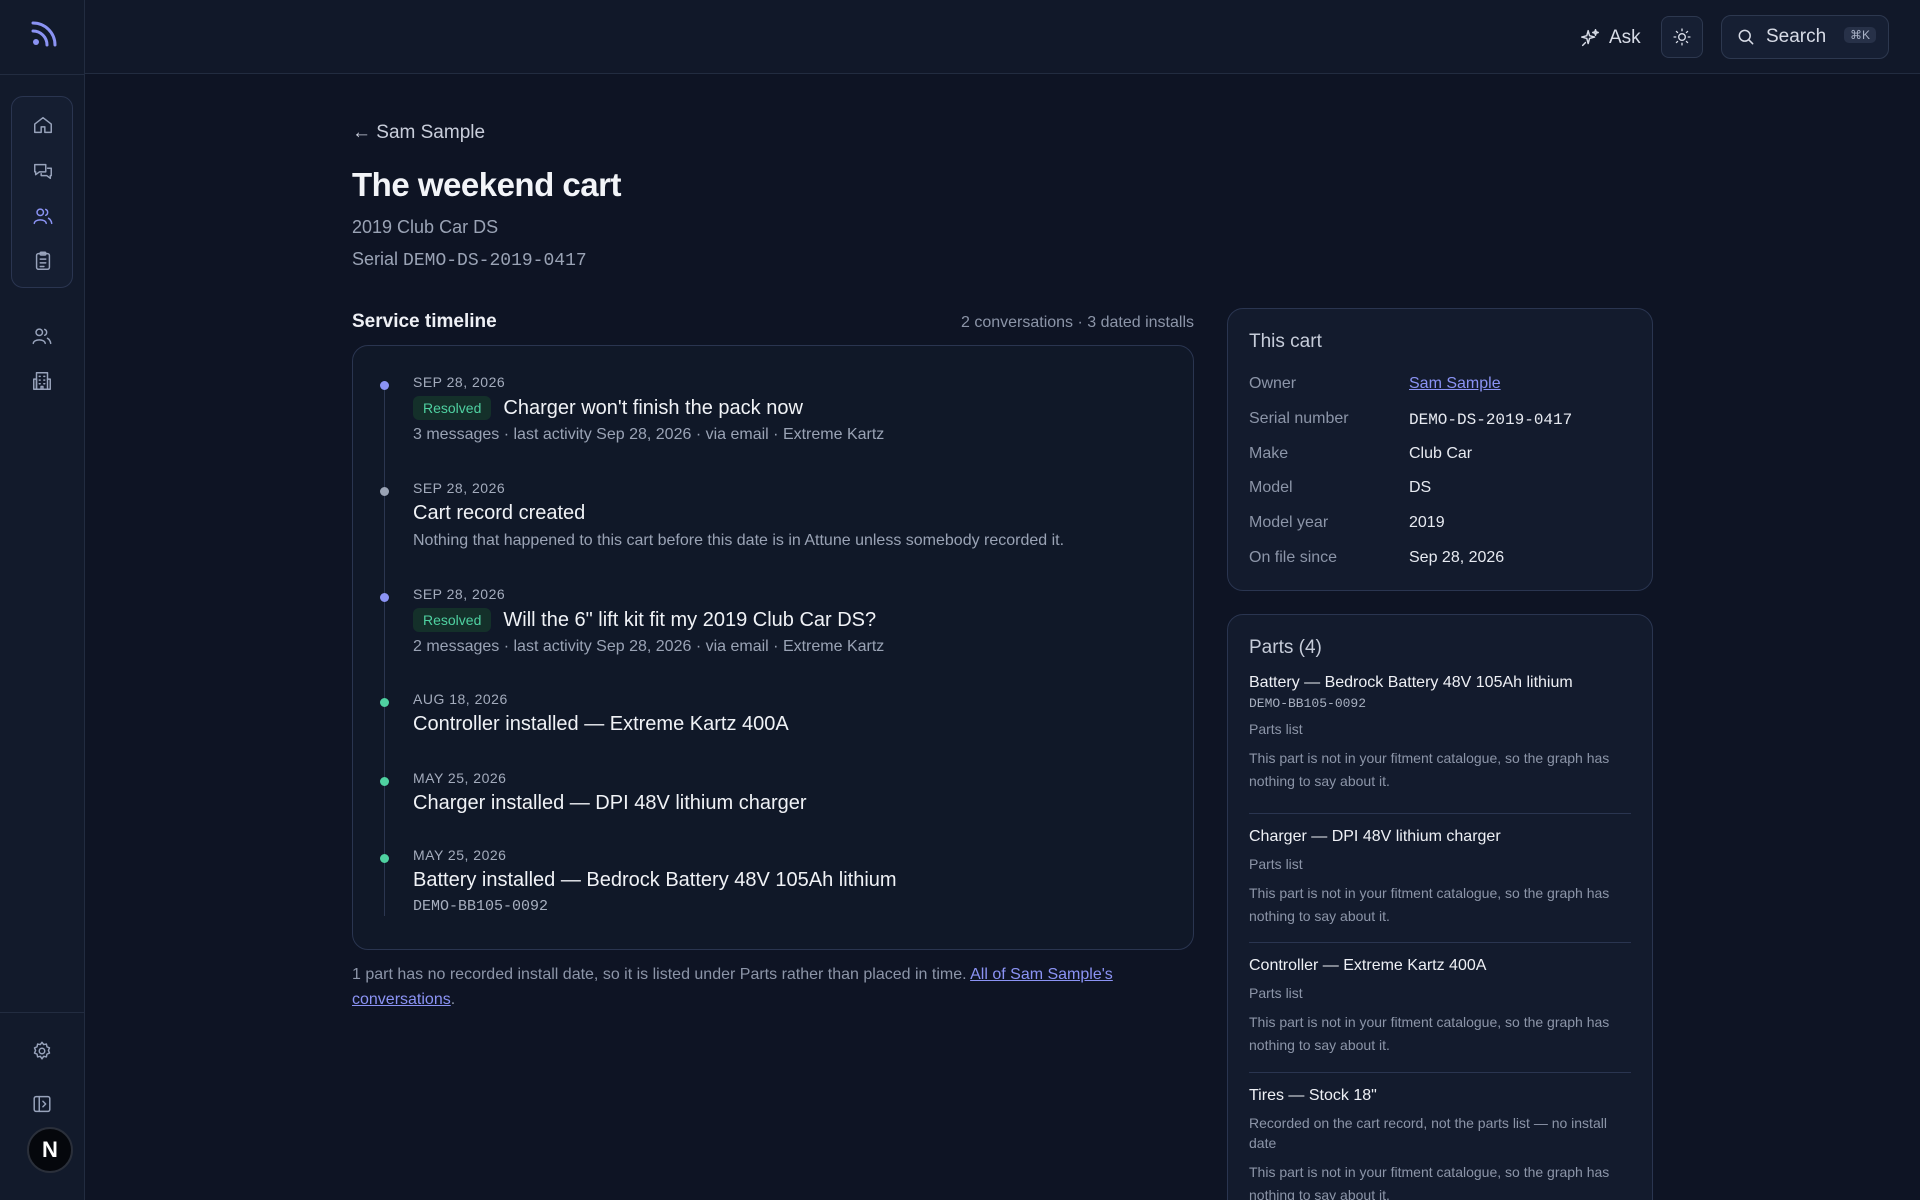  I want to click on detail-label: Serial number, so click(1299, 418).